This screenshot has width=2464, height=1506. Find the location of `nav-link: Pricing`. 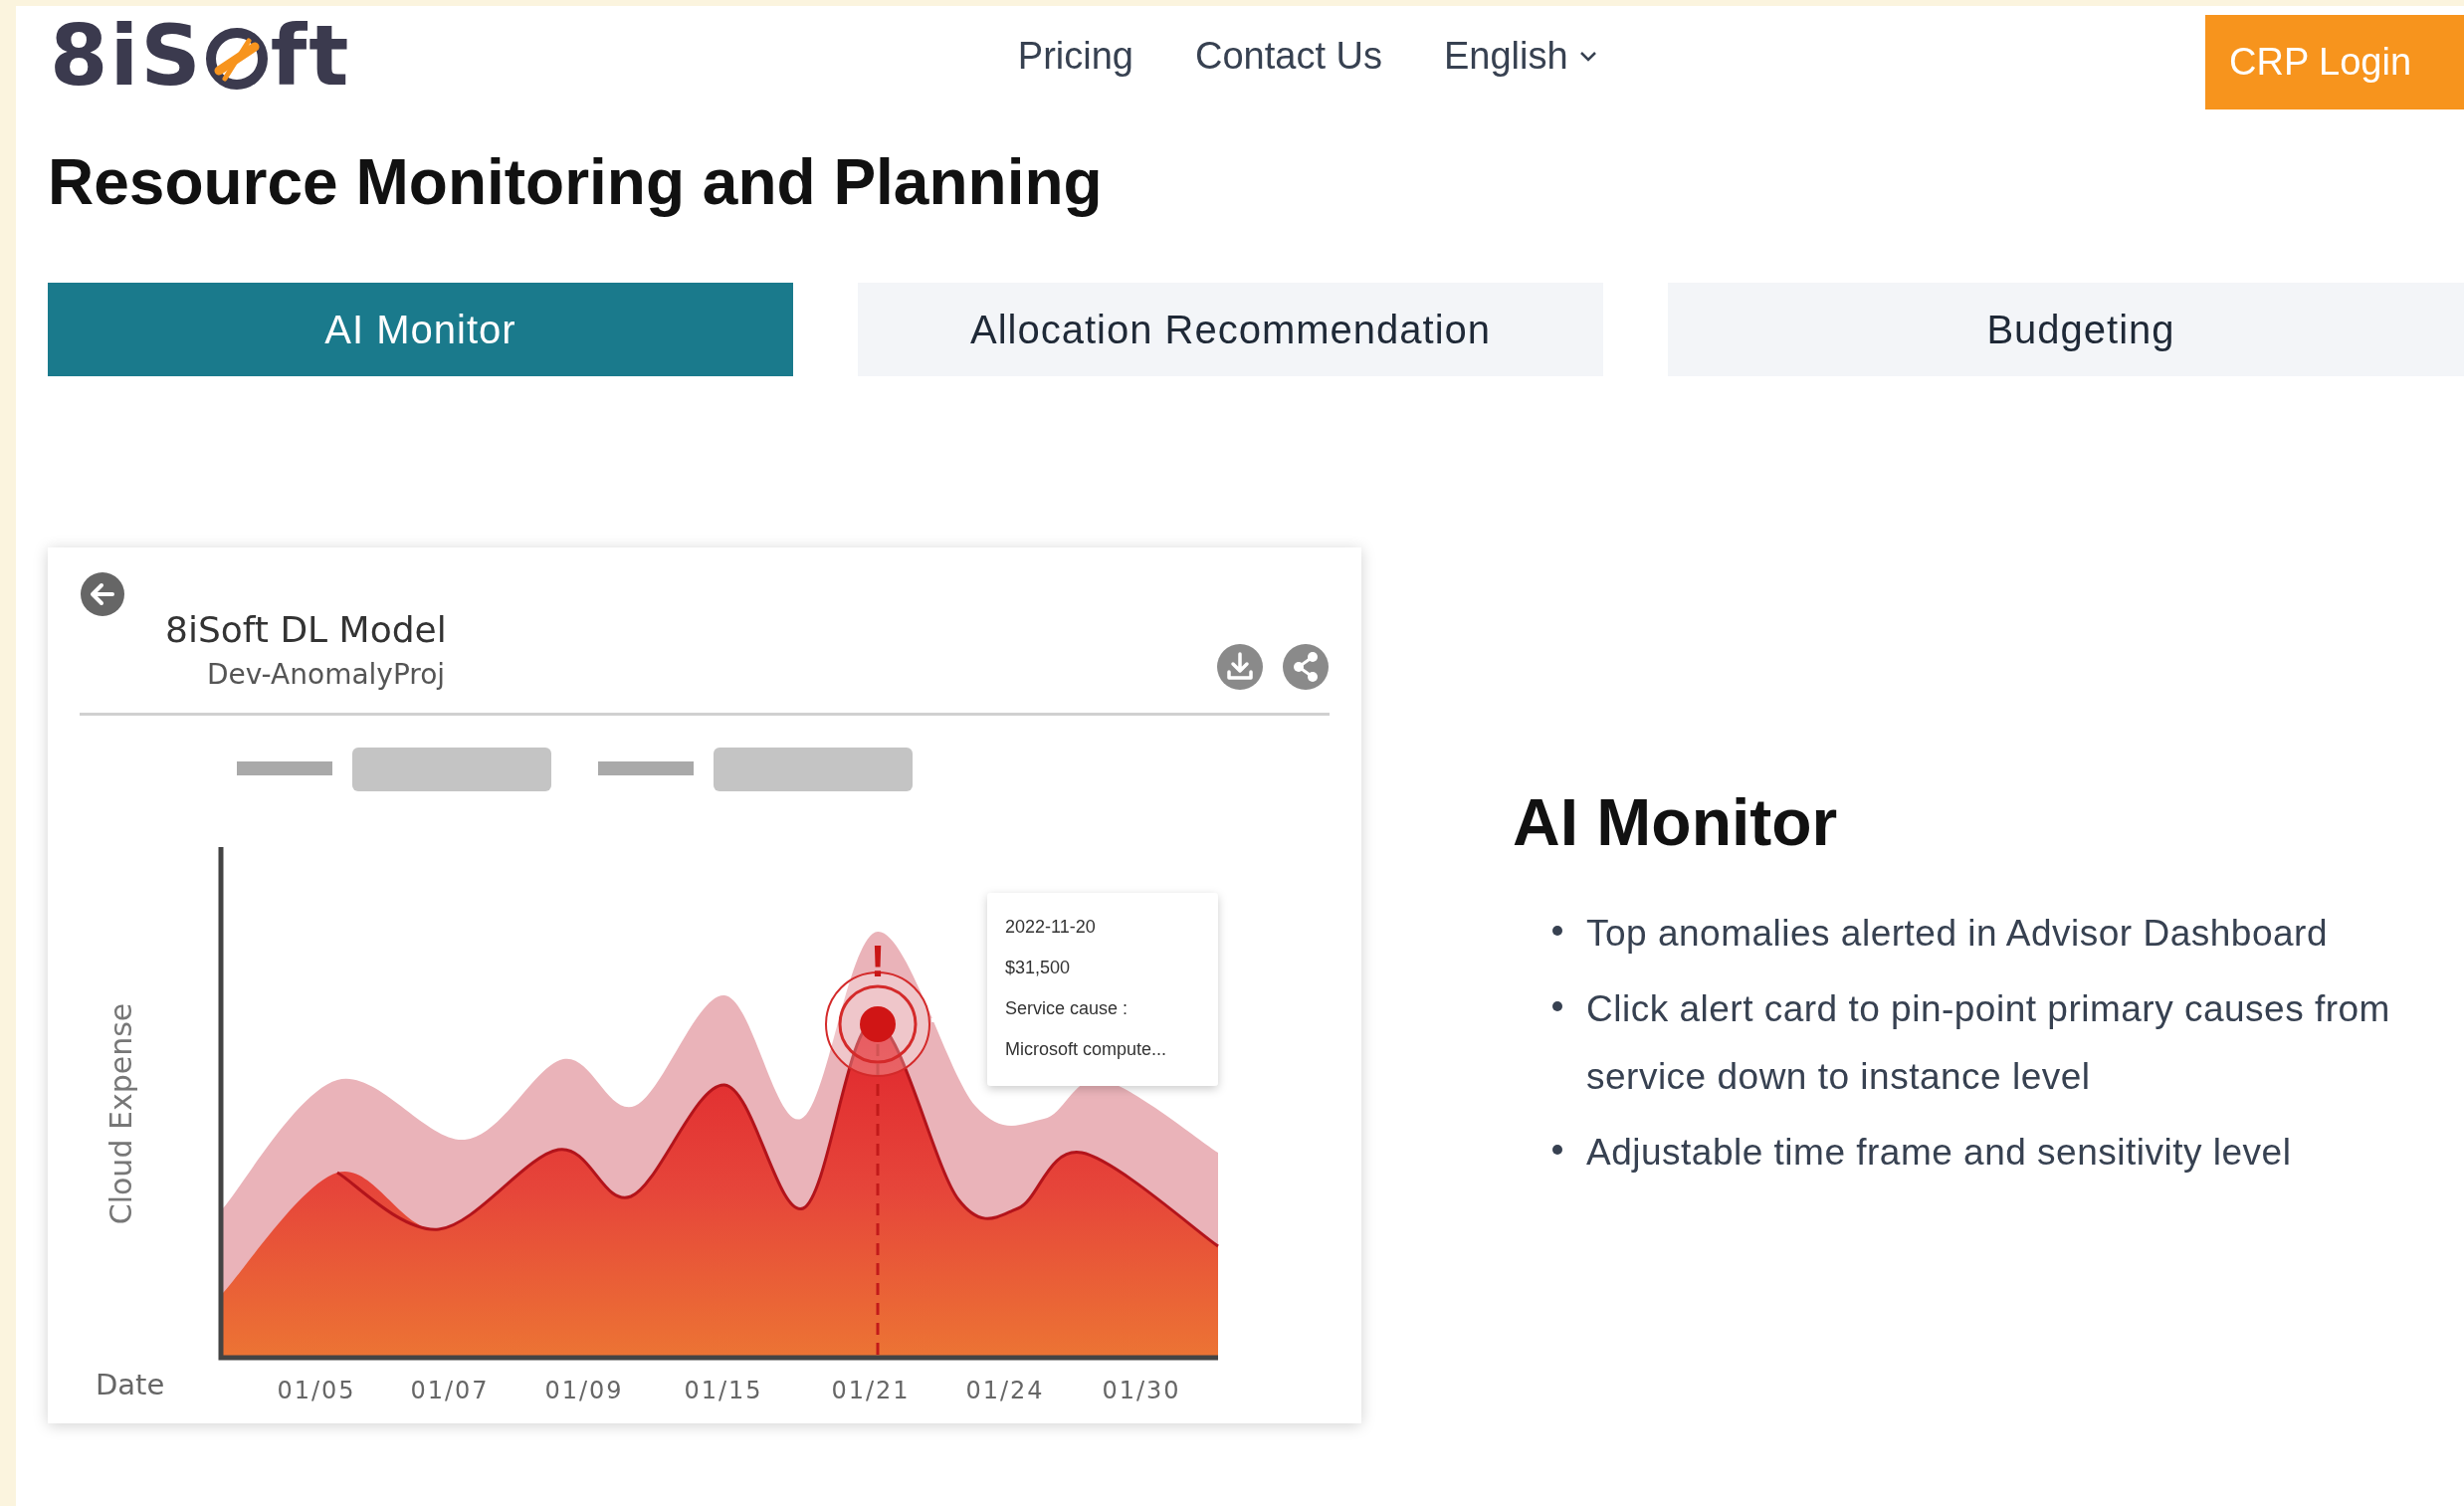

nav-link: Pricing is located at coordinates (1075, 56).